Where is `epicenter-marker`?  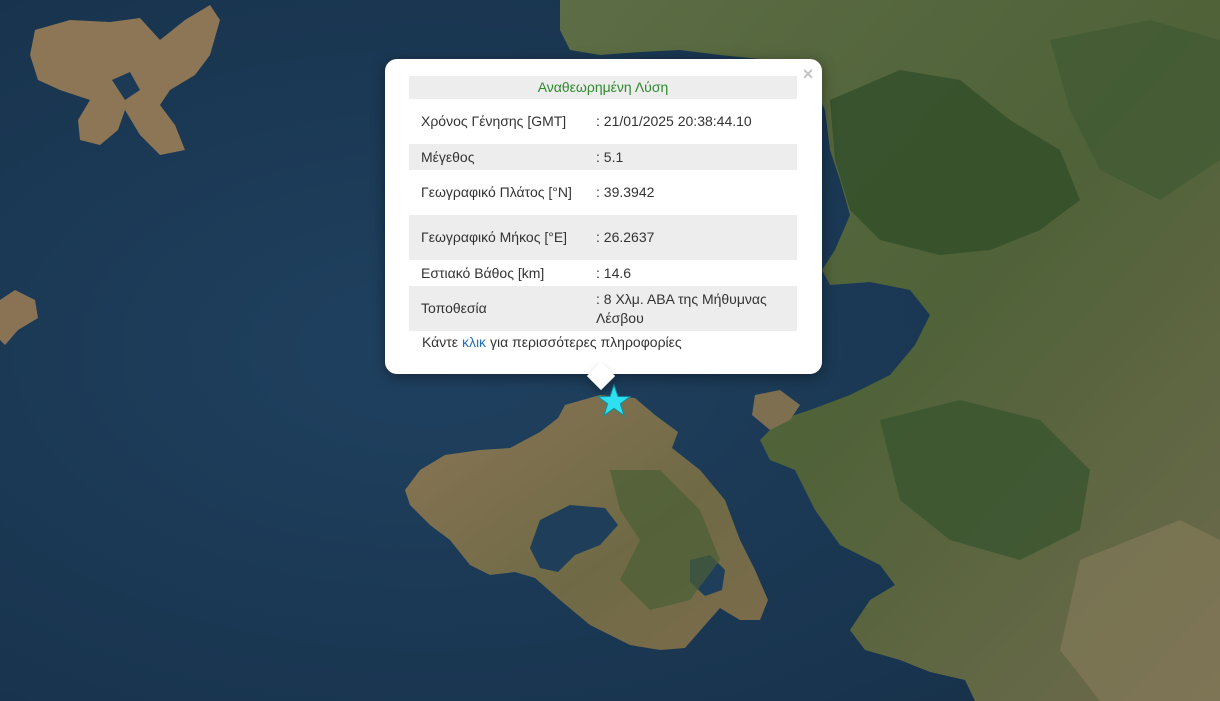 epicenter-marker is located at coordinates (614, 401).